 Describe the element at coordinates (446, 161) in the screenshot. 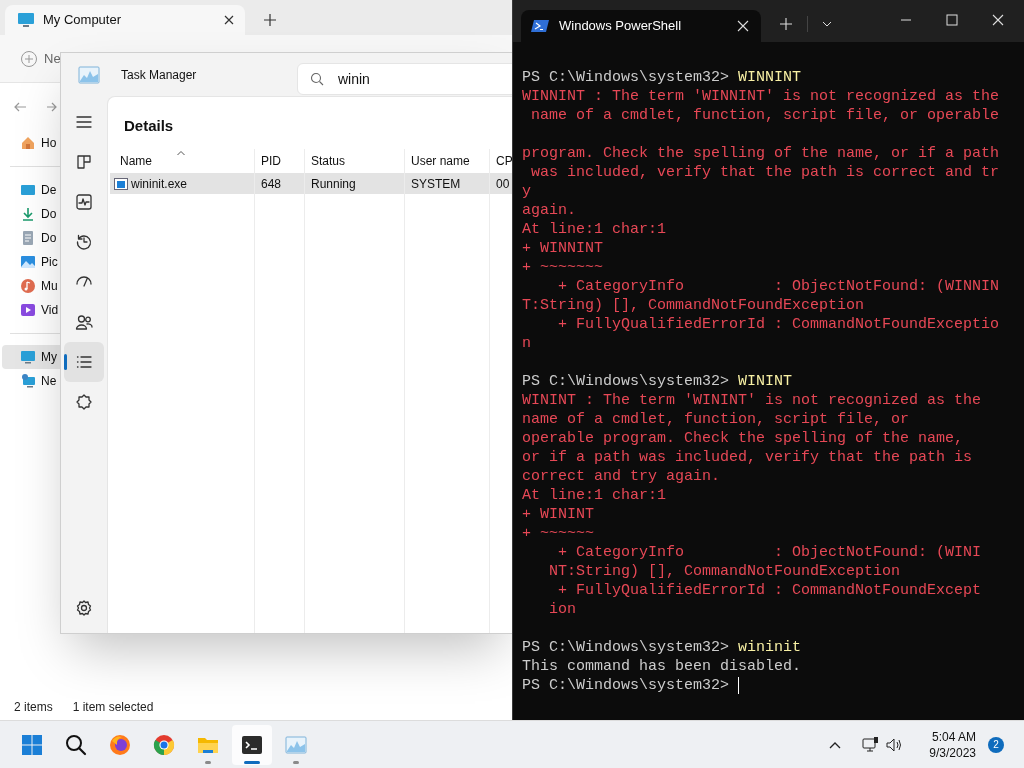

I see `column-header: User name` at that location.